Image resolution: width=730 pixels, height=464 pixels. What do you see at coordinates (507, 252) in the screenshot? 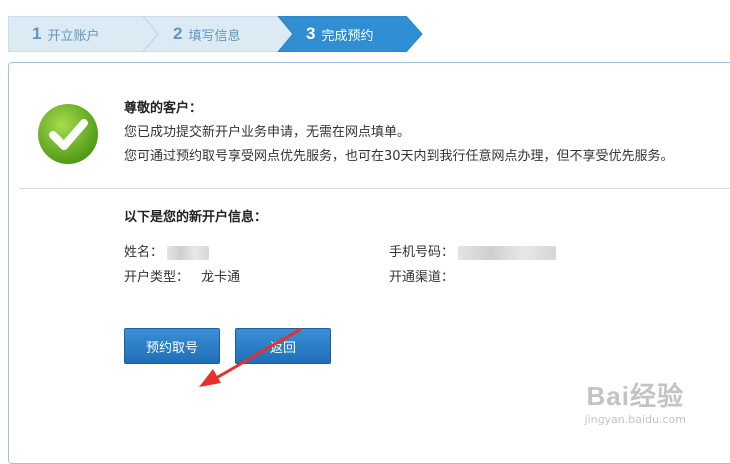
I see `phone-value-redacted` at bounding box center [507, 252].